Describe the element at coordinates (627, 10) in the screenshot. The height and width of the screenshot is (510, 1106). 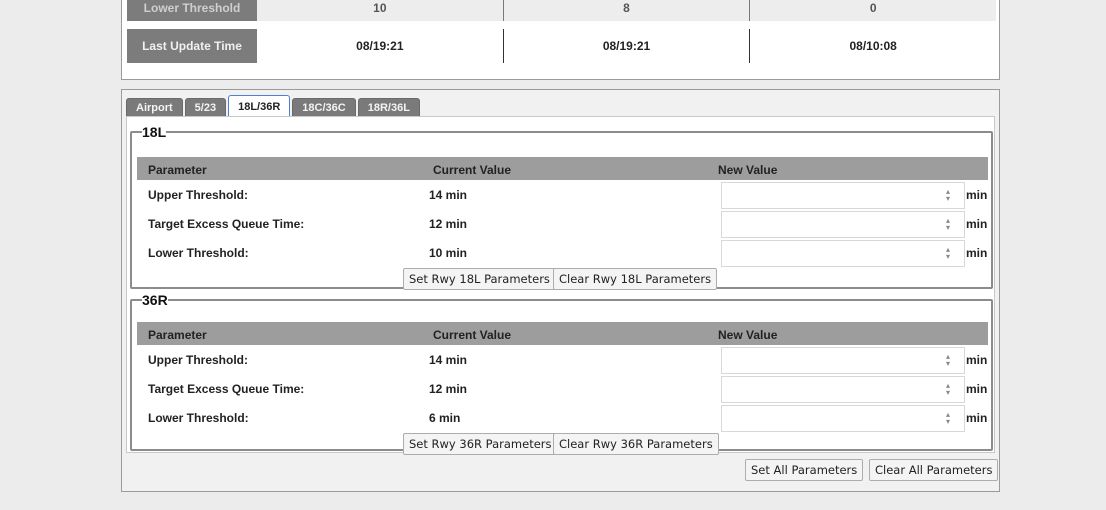
I see `summary-cell: 8` at that location.